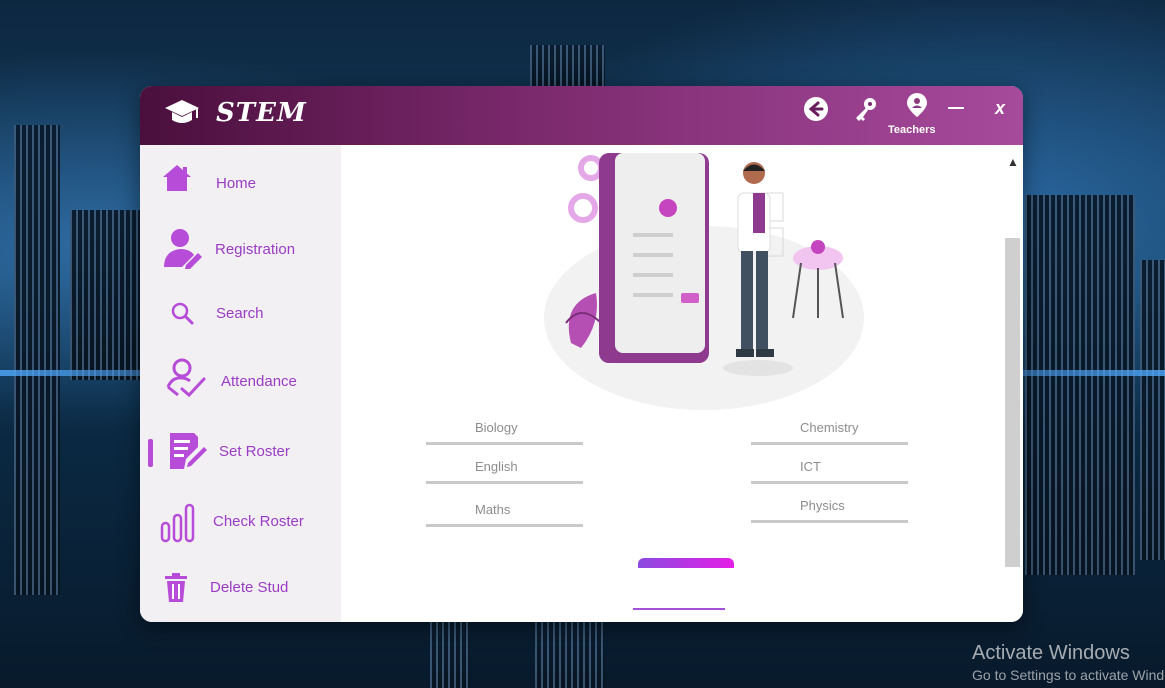 The height and width of the screenshot is (688, 1165). I want to click on user-role-label: Teachers, so click(912, 130).